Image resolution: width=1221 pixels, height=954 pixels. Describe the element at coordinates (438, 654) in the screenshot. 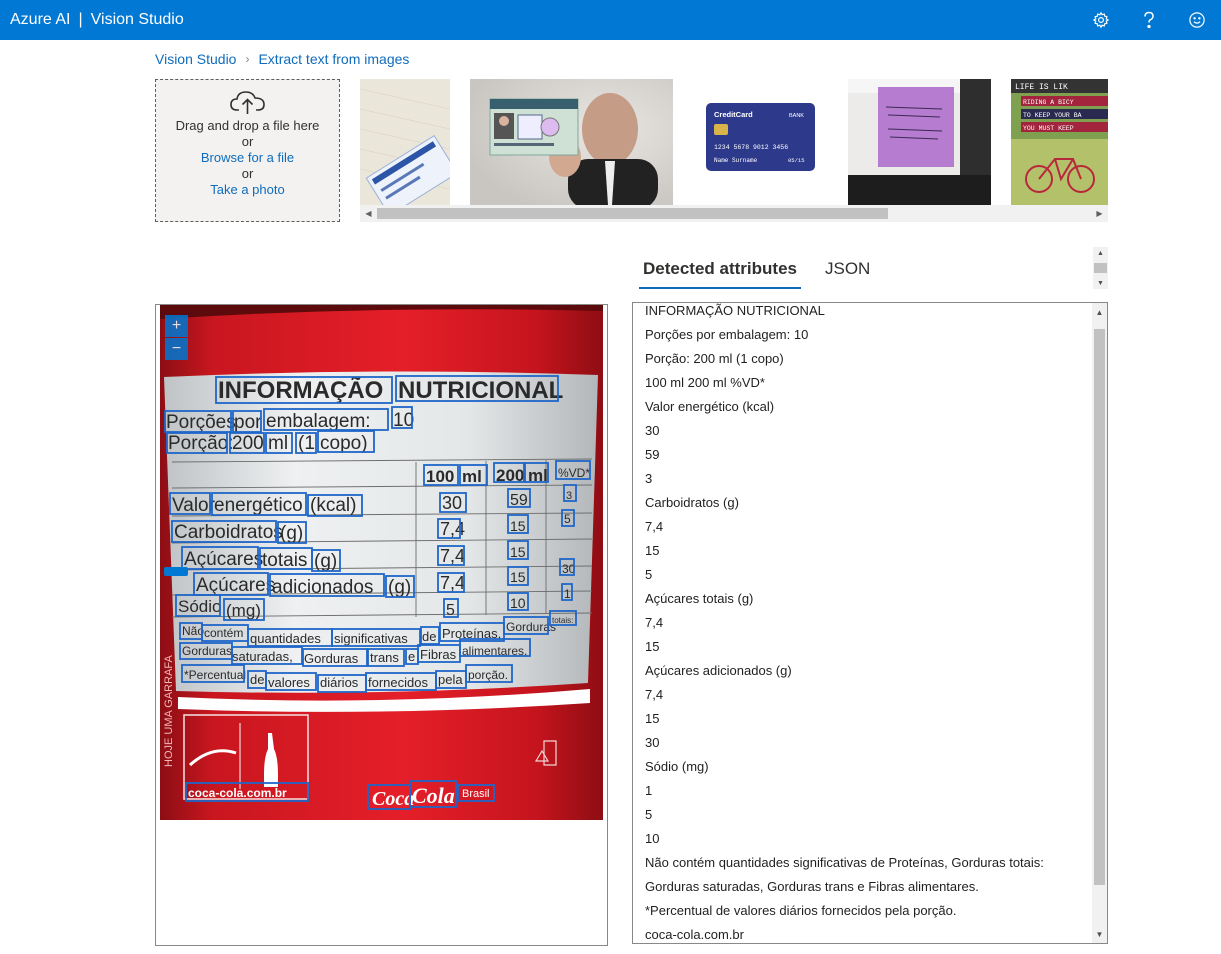

I see `label-footnote: Fibras` at that location.